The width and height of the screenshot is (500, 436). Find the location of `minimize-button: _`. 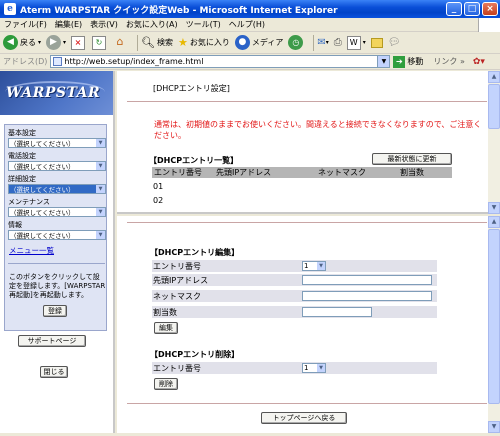

minimize-button: _ is located at coordinates (454, 9).